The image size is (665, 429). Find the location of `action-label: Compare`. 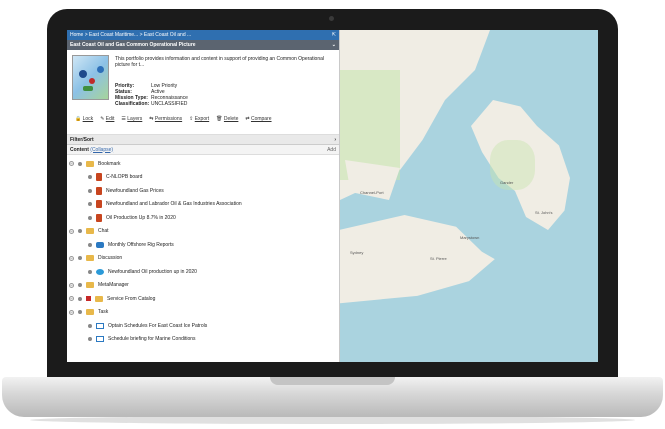

action-label: Compare is located at coordinates (261, 119).